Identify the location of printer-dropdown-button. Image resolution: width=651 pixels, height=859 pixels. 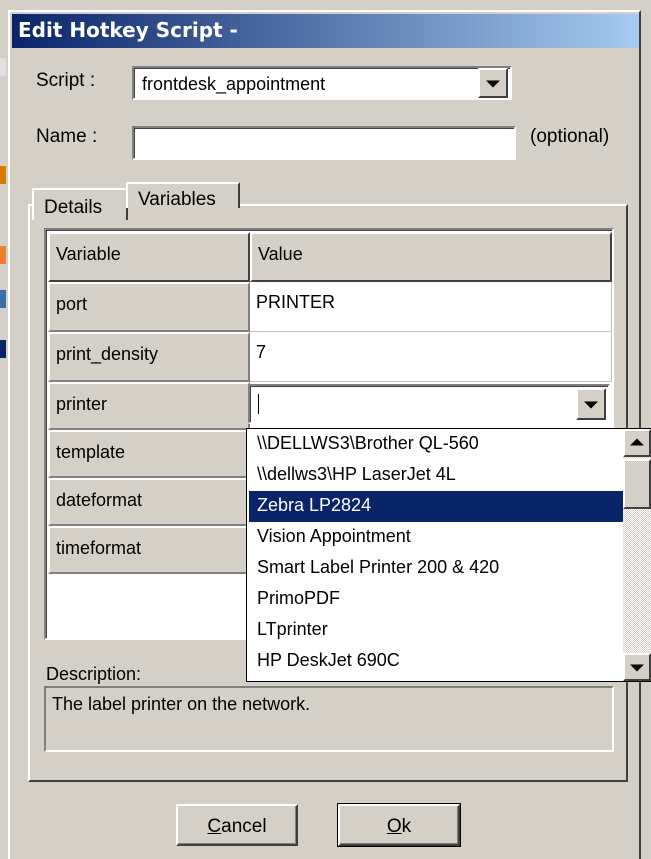
(591, 404).